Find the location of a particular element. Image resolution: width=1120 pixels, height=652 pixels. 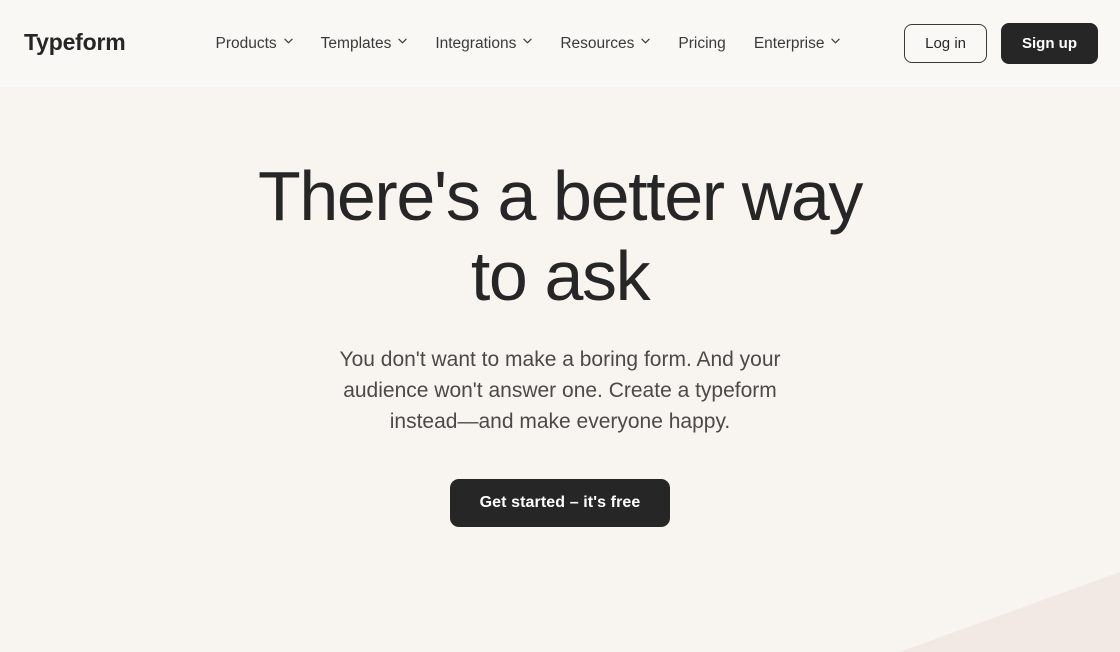

nav-item-label: Templates is located at coordinates (356, 43).